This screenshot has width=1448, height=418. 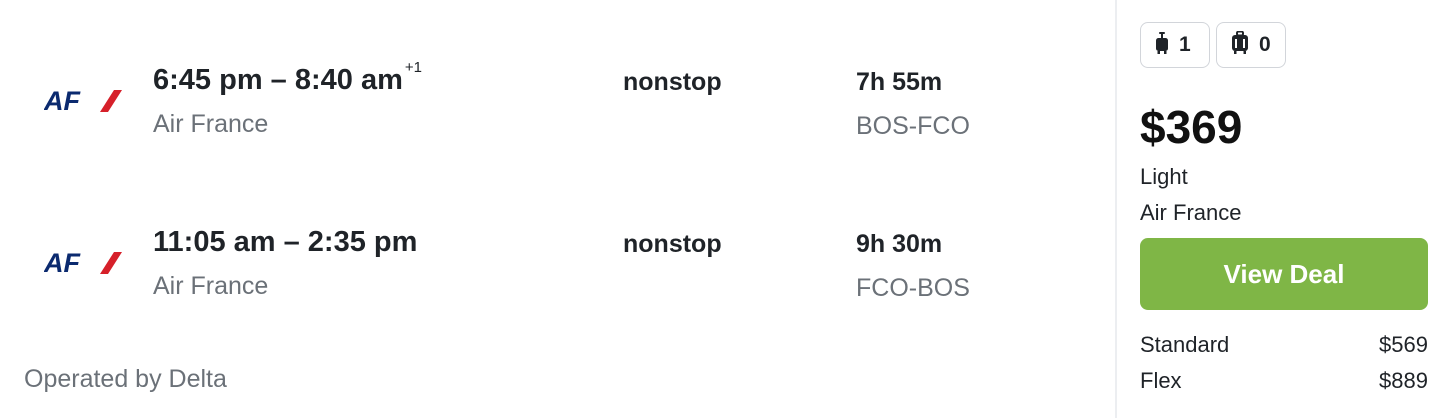 What do you see at coordinates (1284, 274) in the screenshot?
I see `view-deal-button: View Deal` at bounding box center [1284, 274].